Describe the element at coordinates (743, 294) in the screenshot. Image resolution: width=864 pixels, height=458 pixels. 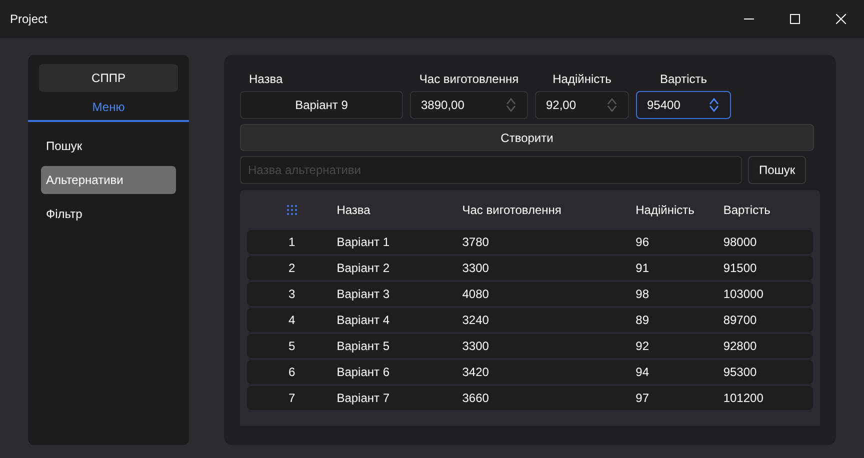
I see `table-cell-text: 103000` at that location.